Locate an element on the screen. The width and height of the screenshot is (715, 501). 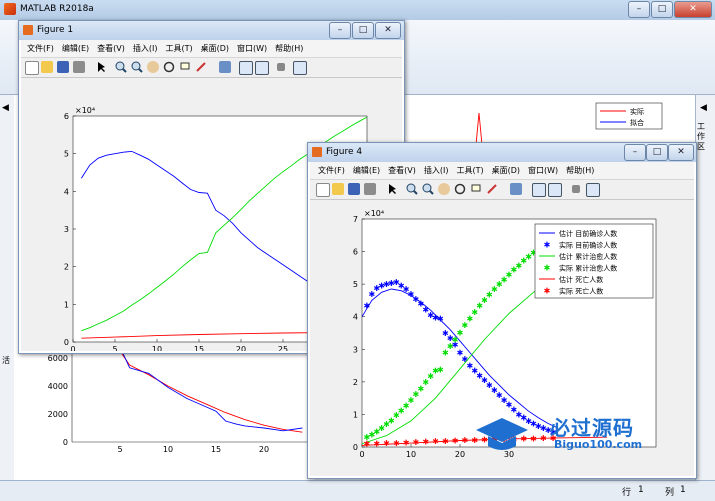
legend-label: 估计 死亡人数 is located at coordinates (581, 279).